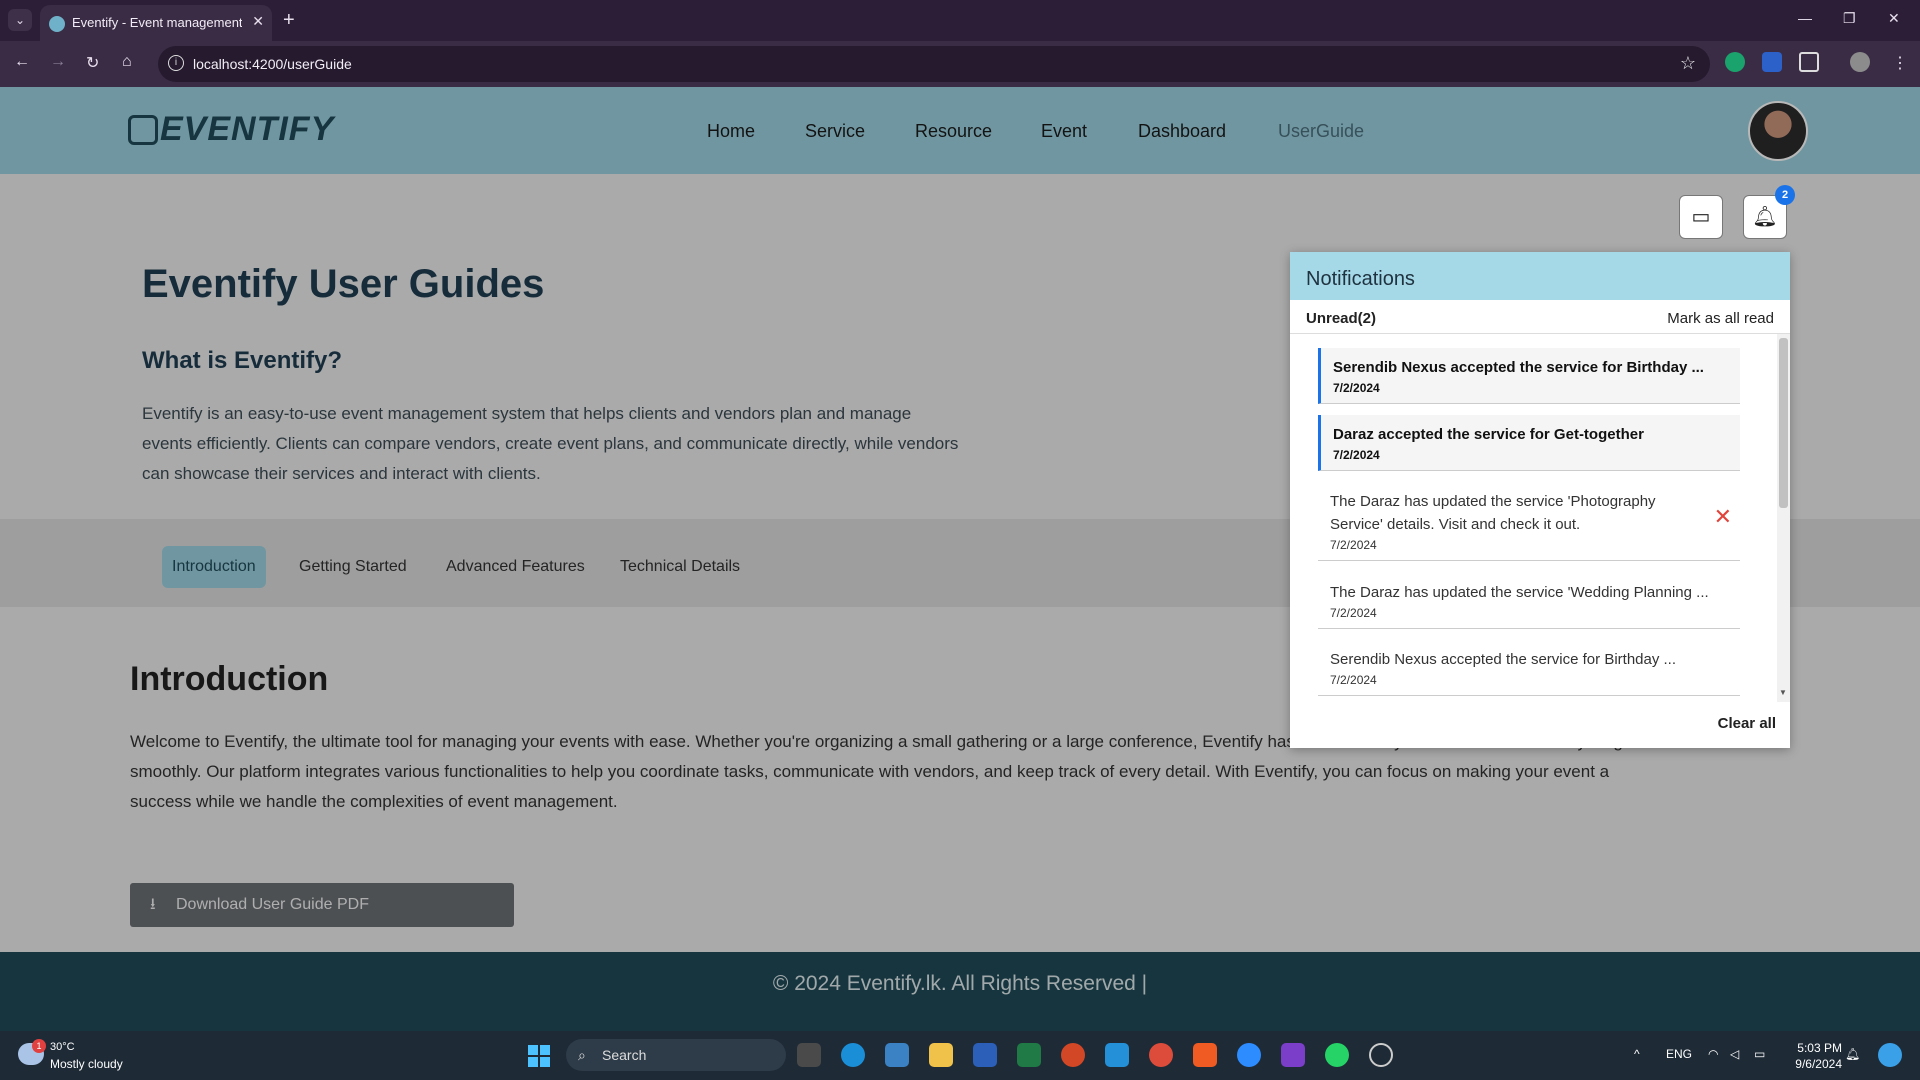  Describe the element at coordinates (934, 64) in the screenshot. I see `address-bar: i localhost:4200/userGuide ☆` at that location.